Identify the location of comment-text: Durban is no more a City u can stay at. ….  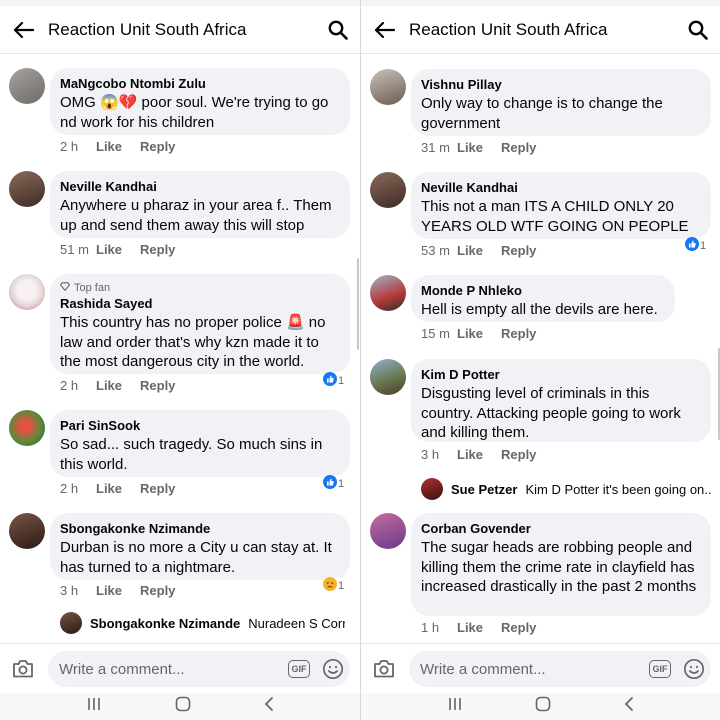
(196, 557).